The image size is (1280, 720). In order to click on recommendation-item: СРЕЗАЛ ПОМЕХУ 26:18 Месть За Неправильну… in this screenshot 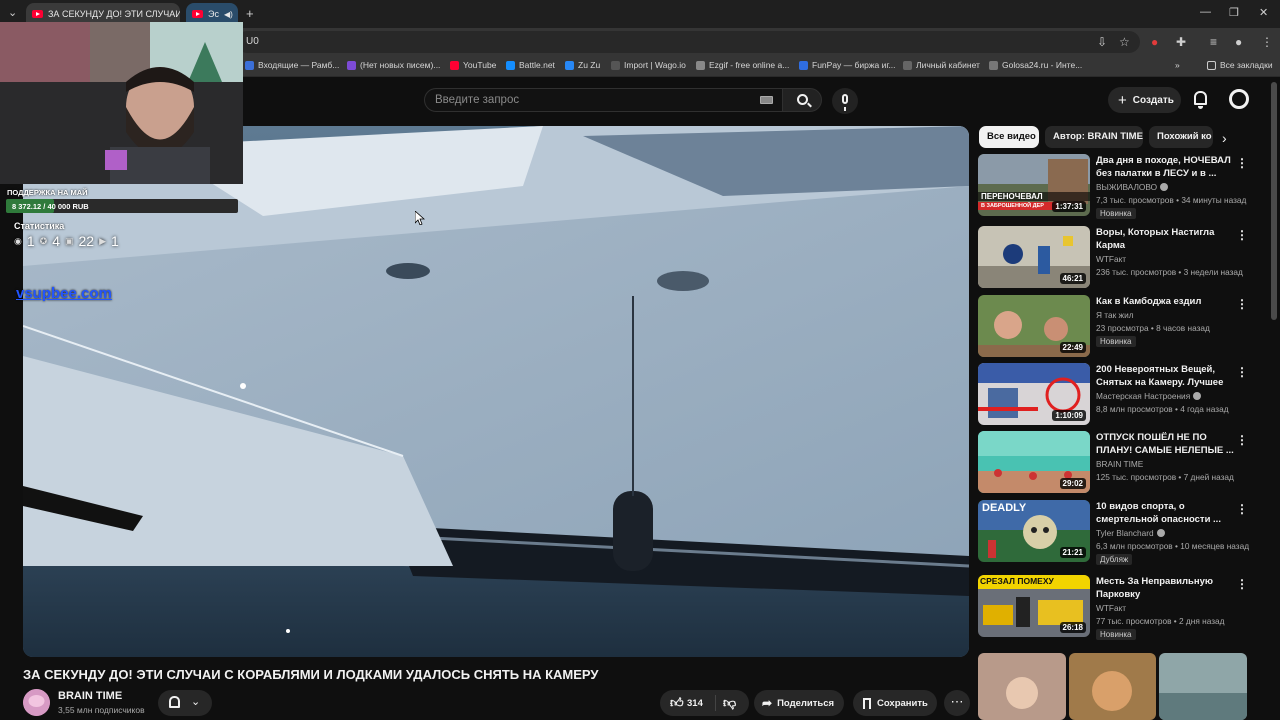, I will do `click(1114, 607)`.